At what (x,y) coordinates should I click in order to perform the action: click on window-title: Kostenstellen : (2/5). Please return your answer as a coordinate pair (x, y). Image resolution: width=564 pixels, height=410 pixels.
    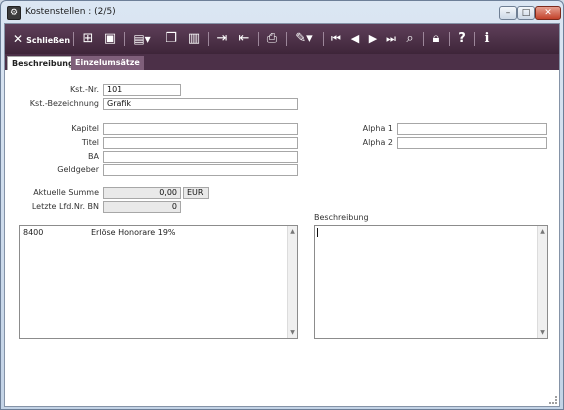
    Looking at the image, I should click on (70, 12).